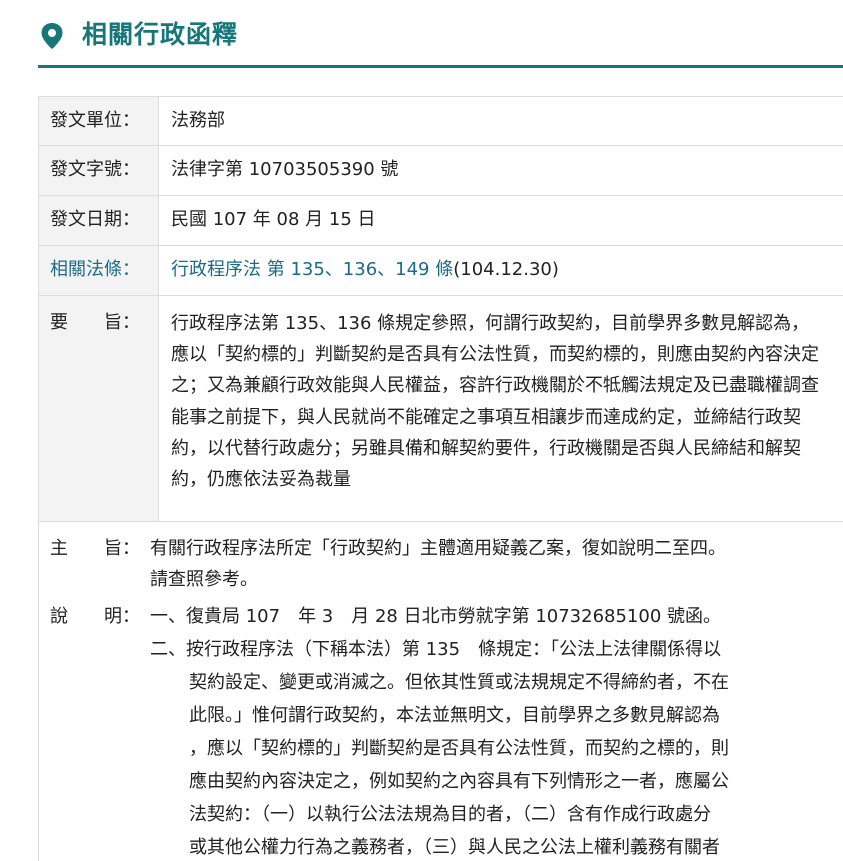 Image resolution: width=843 pixels, height=861 pixels. What do you see at coordinates (285, 169) in the screenshot?
I see `doc-number-value: 法律字第 10703505390 號` at bounding box center [285, 169].